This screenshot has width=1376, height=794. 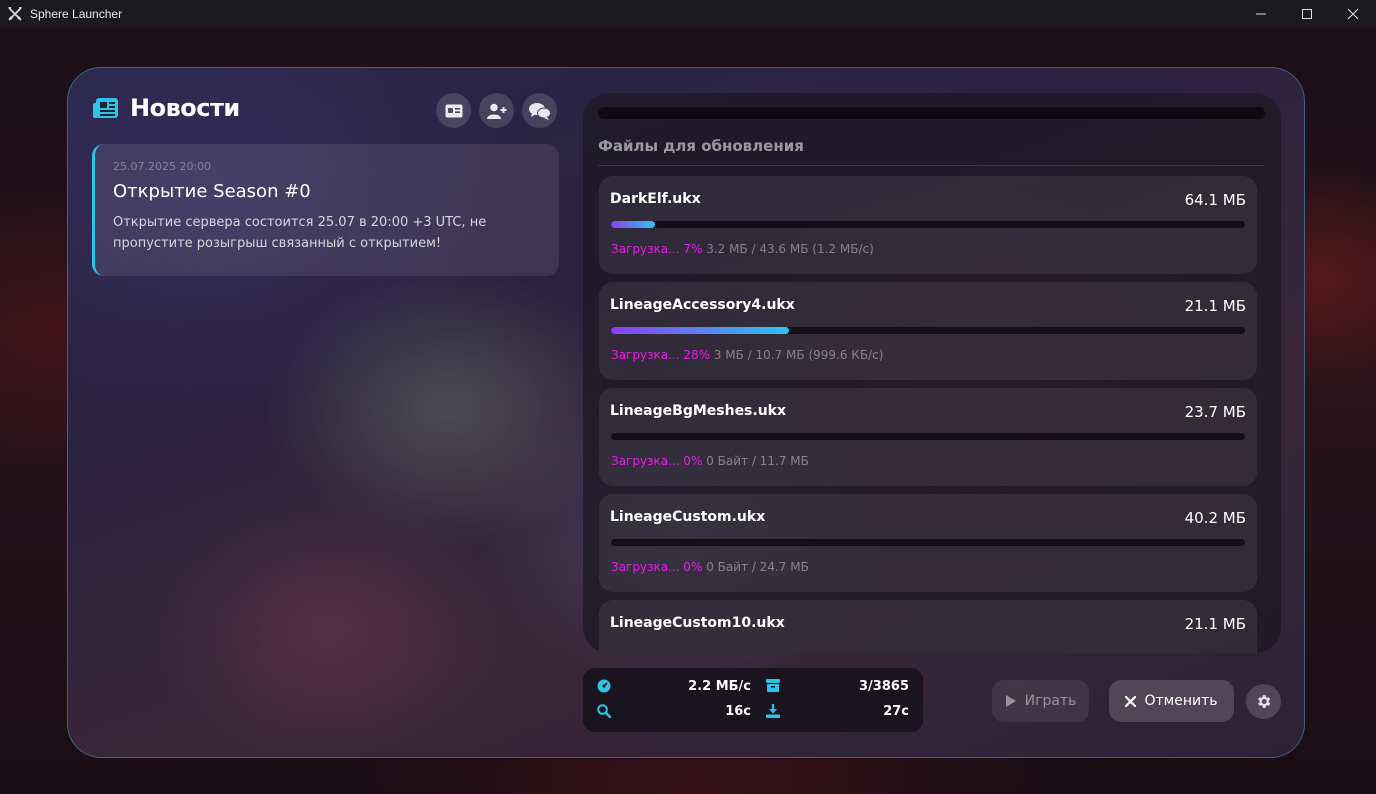 I want to click on play-label: Играть, so click(x=1050, y=701).